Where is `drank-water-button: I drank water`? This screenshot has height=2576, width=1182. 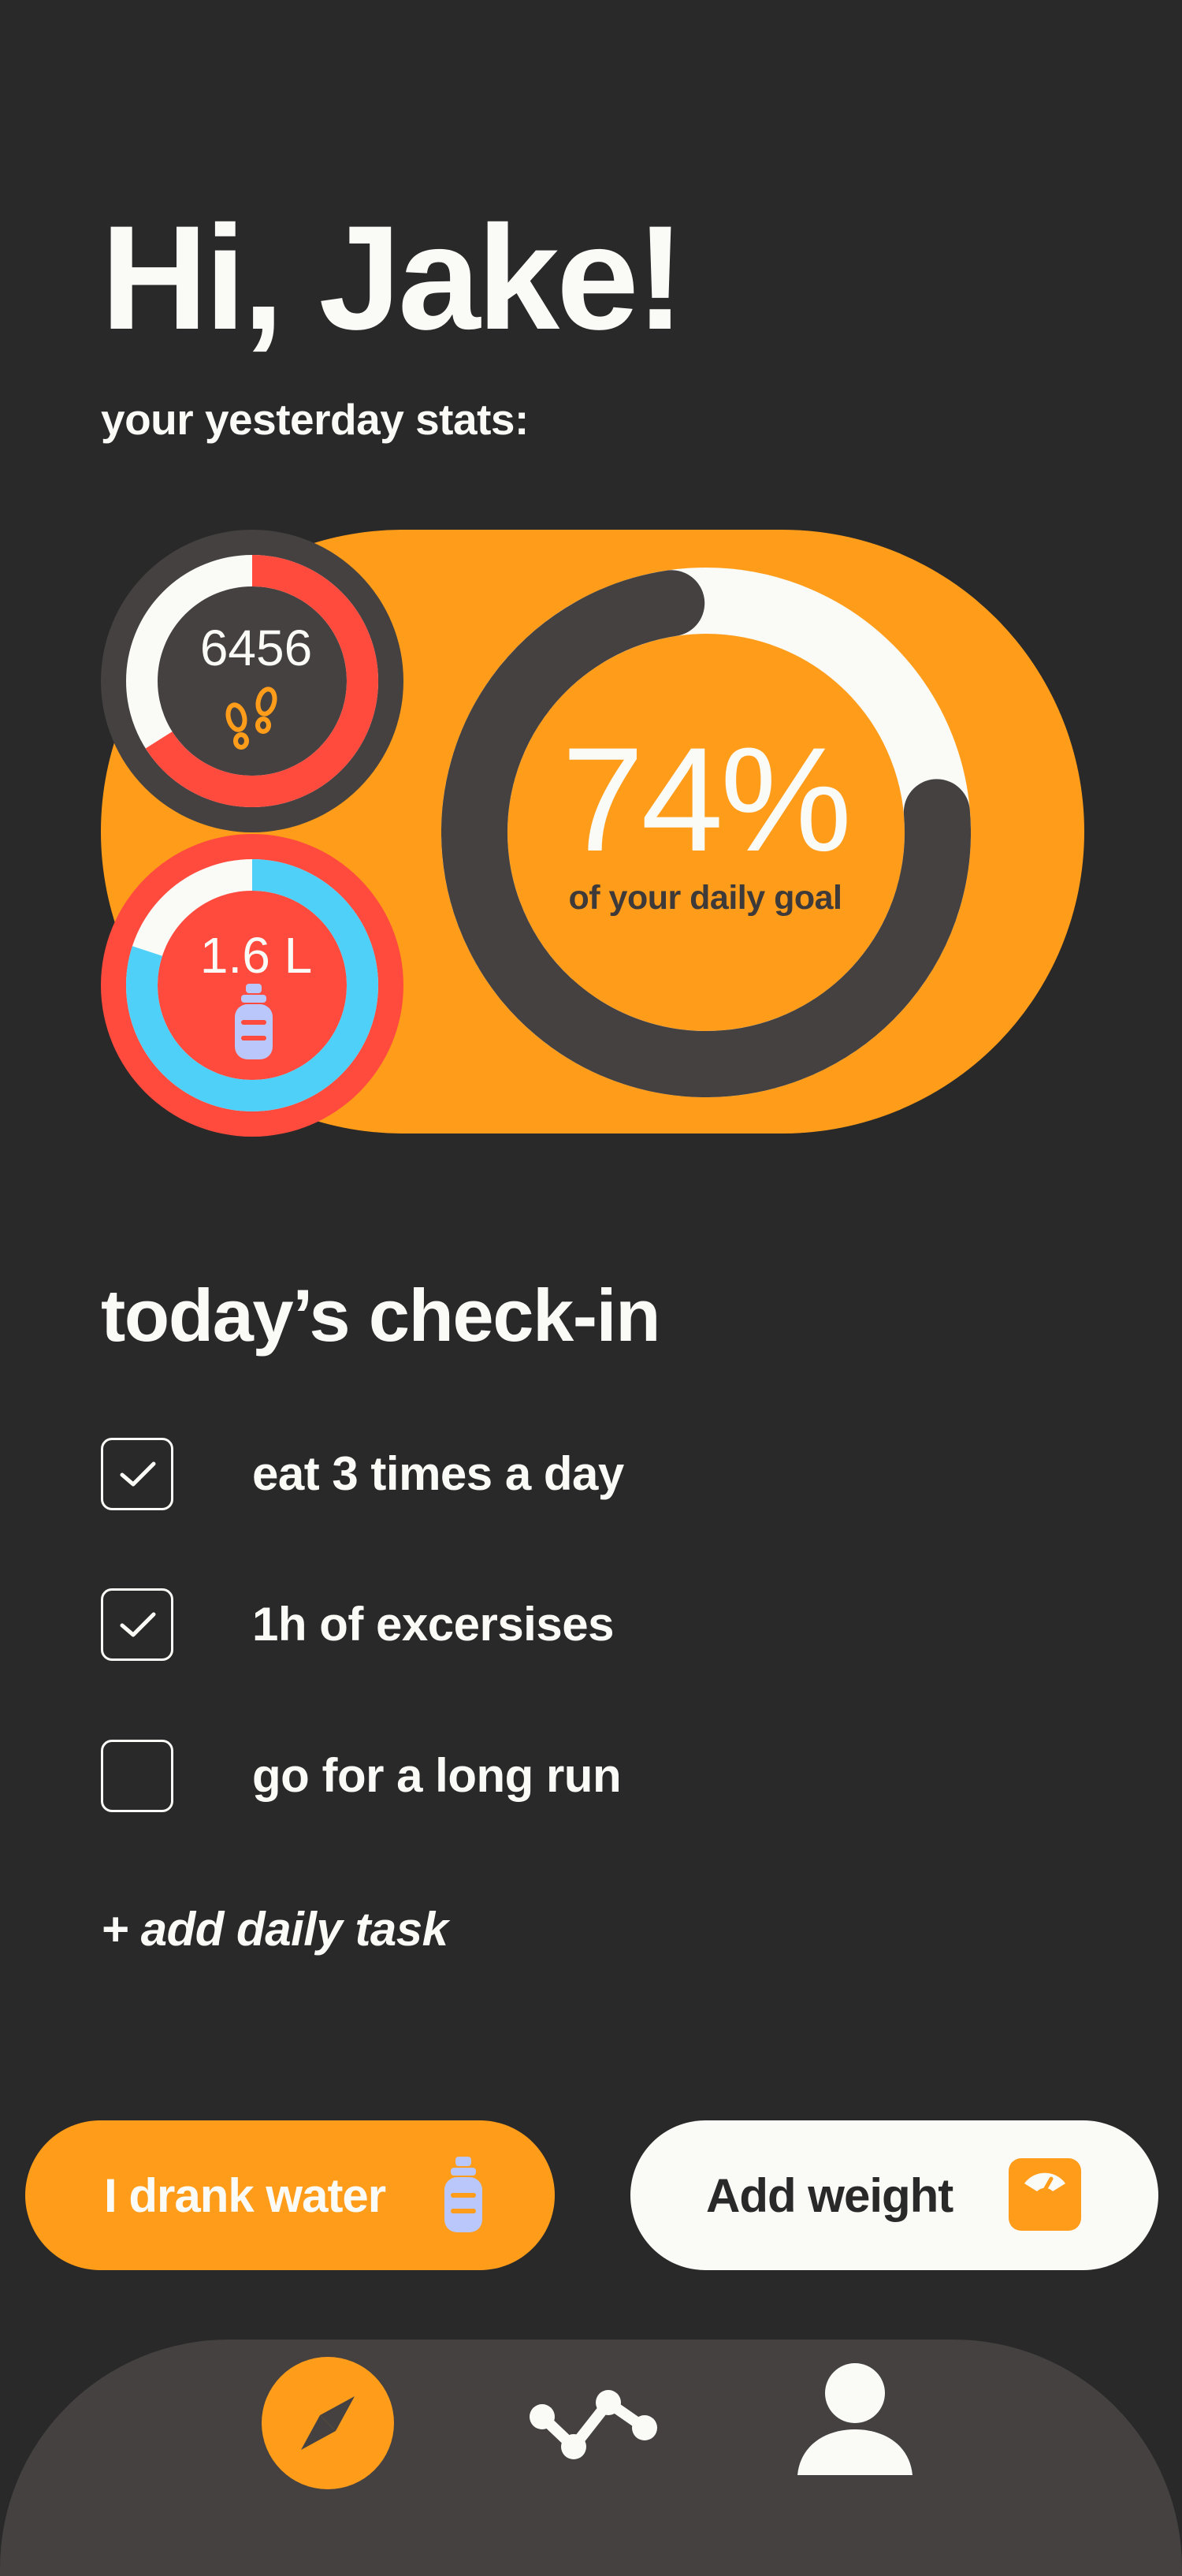 drank-water-button: I drank water is located at coordinates (290, 2195).